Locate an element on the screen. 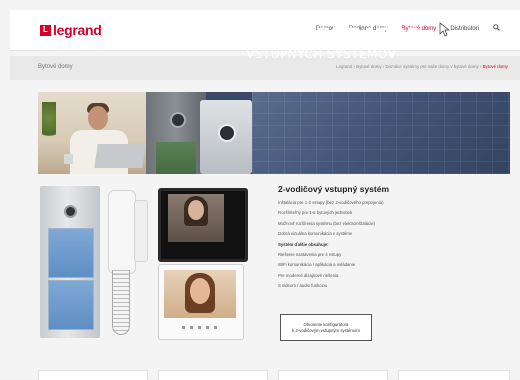  handset-cord is located at coordinates (121, 302).